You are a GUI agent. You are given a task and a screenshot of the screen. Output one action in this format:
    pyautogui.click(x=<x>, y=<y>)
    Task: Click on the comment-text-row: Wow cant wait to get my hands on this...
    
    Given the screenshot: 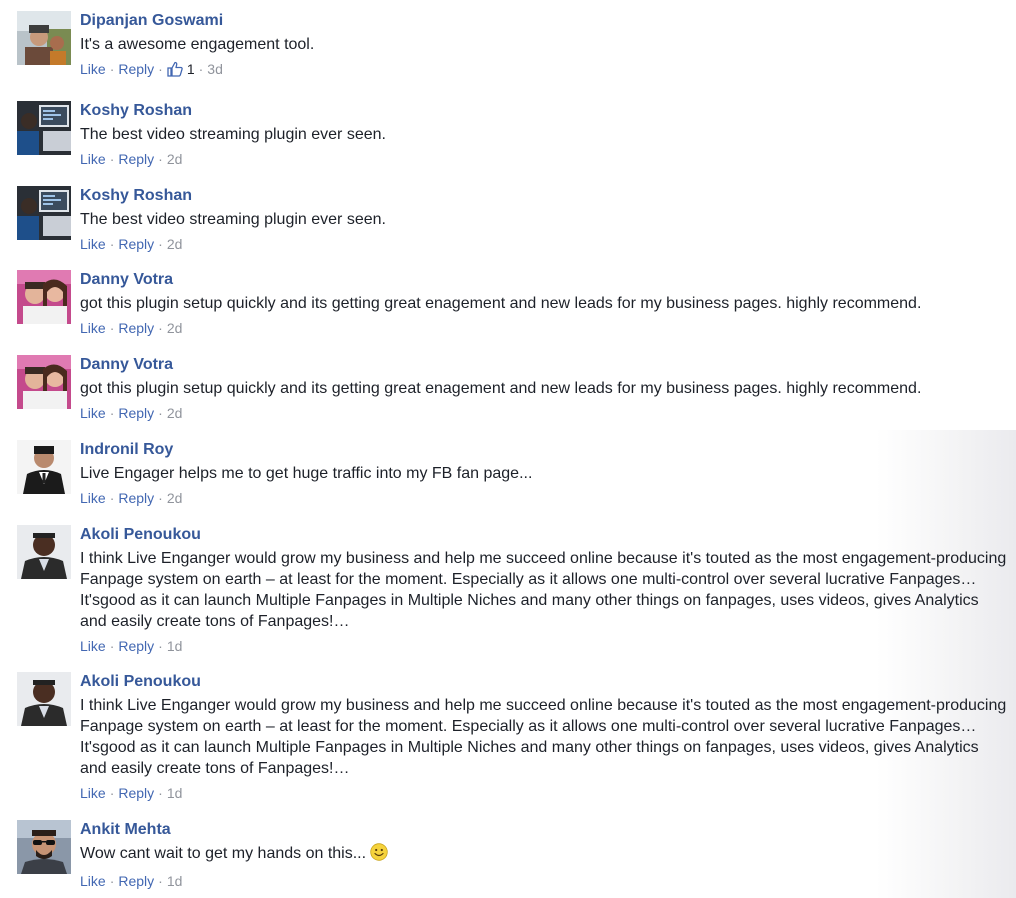 What is the action you would take?
    pyautogui.click(x=548, y=855)
    